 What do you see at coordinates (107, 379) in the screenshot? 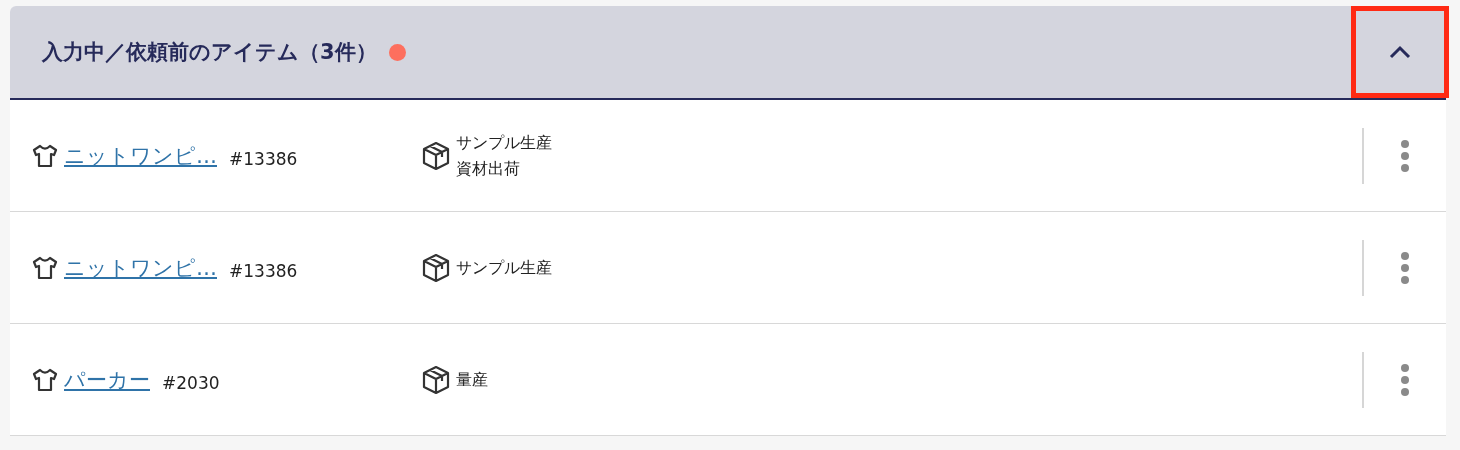
I see `item-link: パーカー` at bounding box center [107, 379].